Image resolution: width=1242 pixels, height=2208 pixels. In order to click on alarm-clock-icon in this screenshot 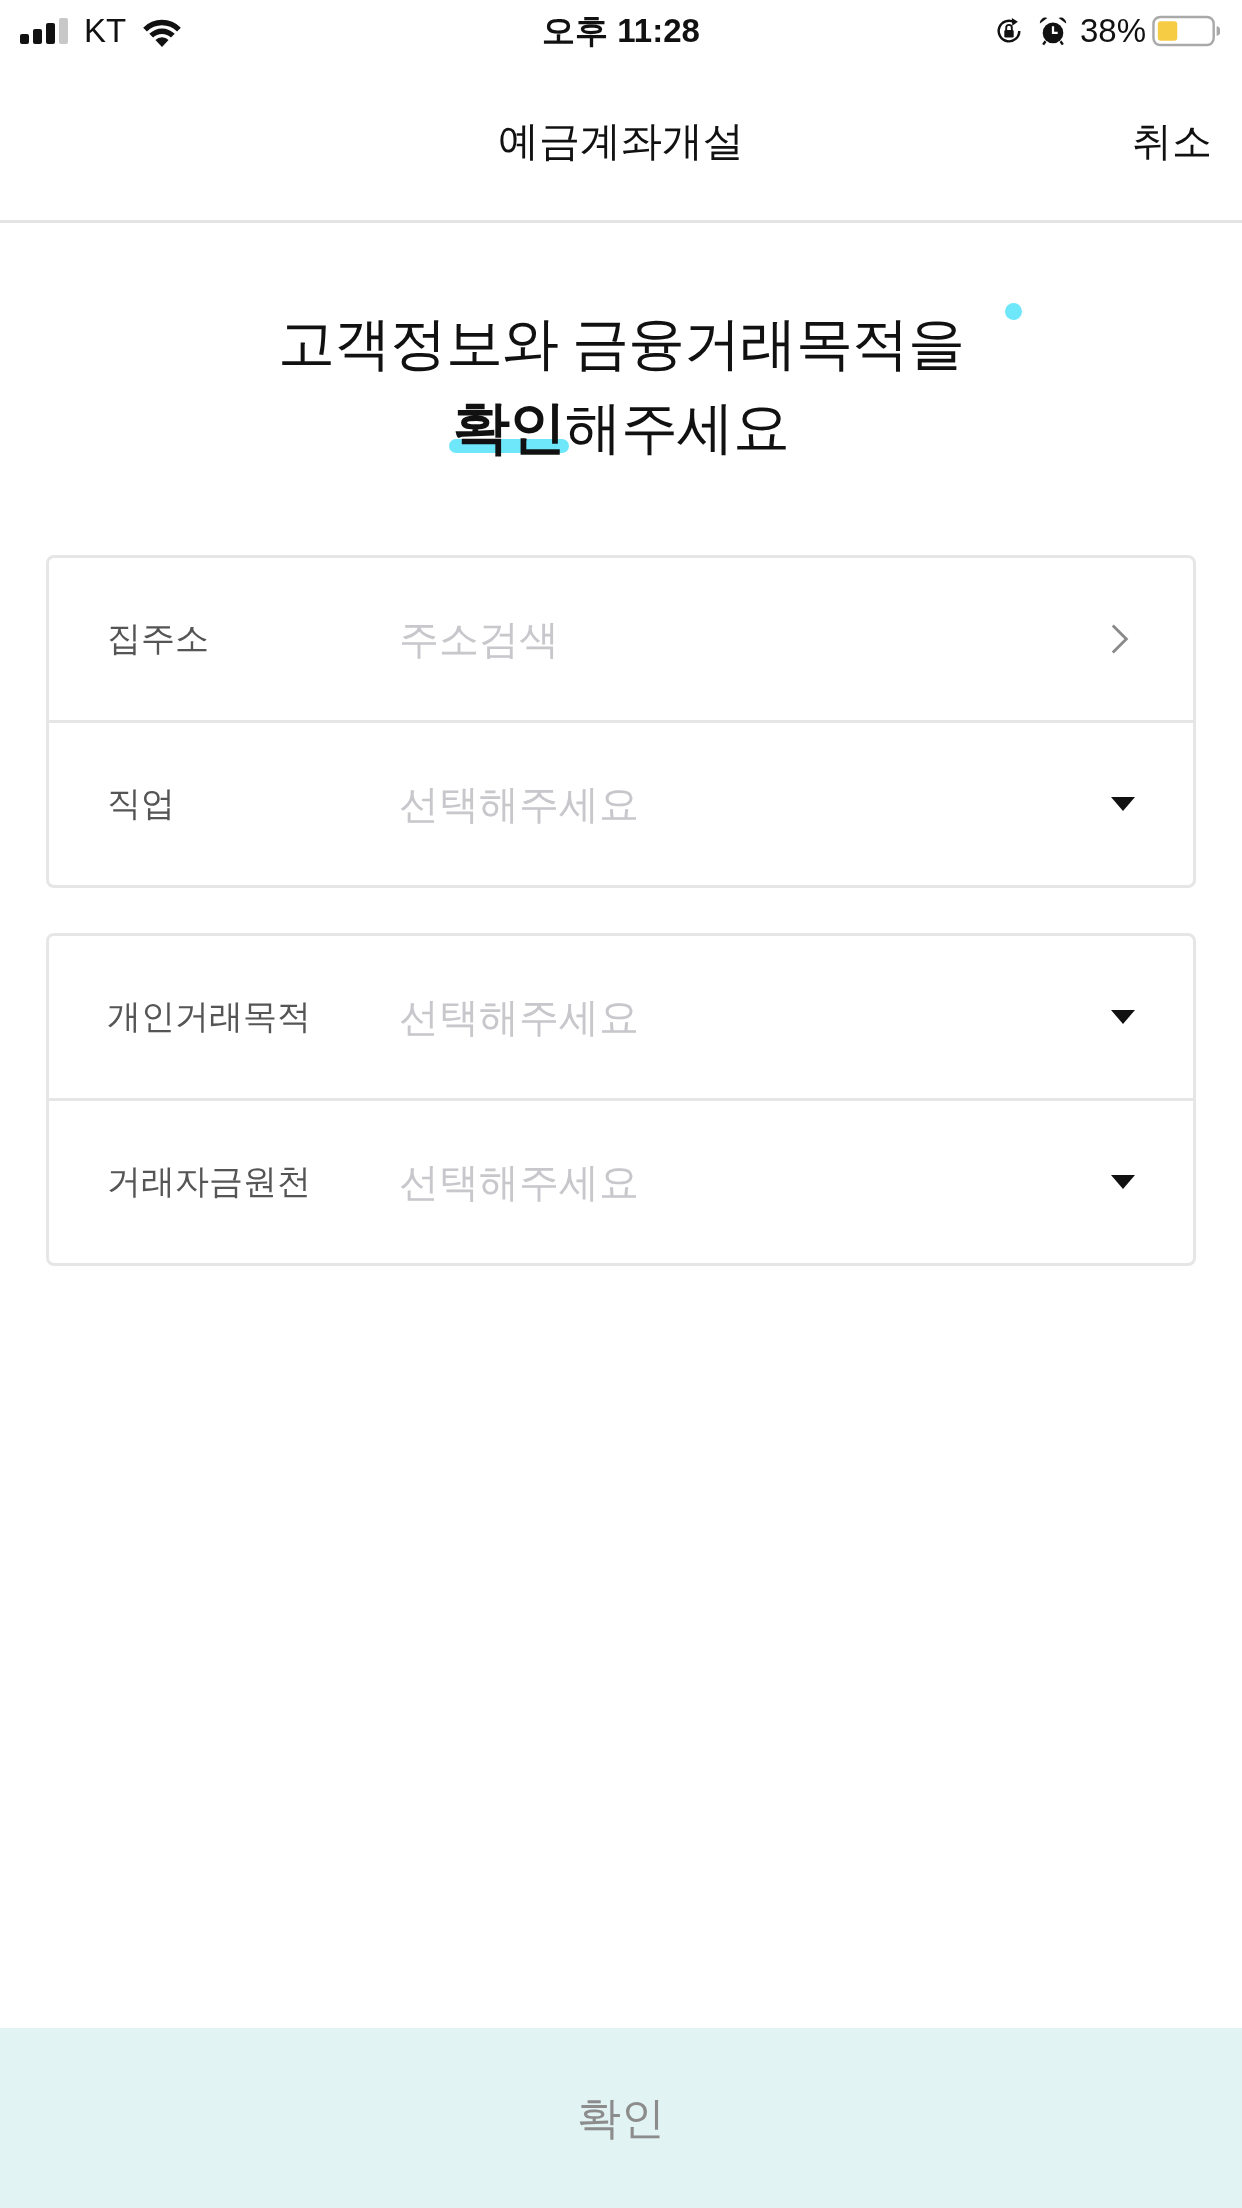, I will do `click(1052, 31)`.